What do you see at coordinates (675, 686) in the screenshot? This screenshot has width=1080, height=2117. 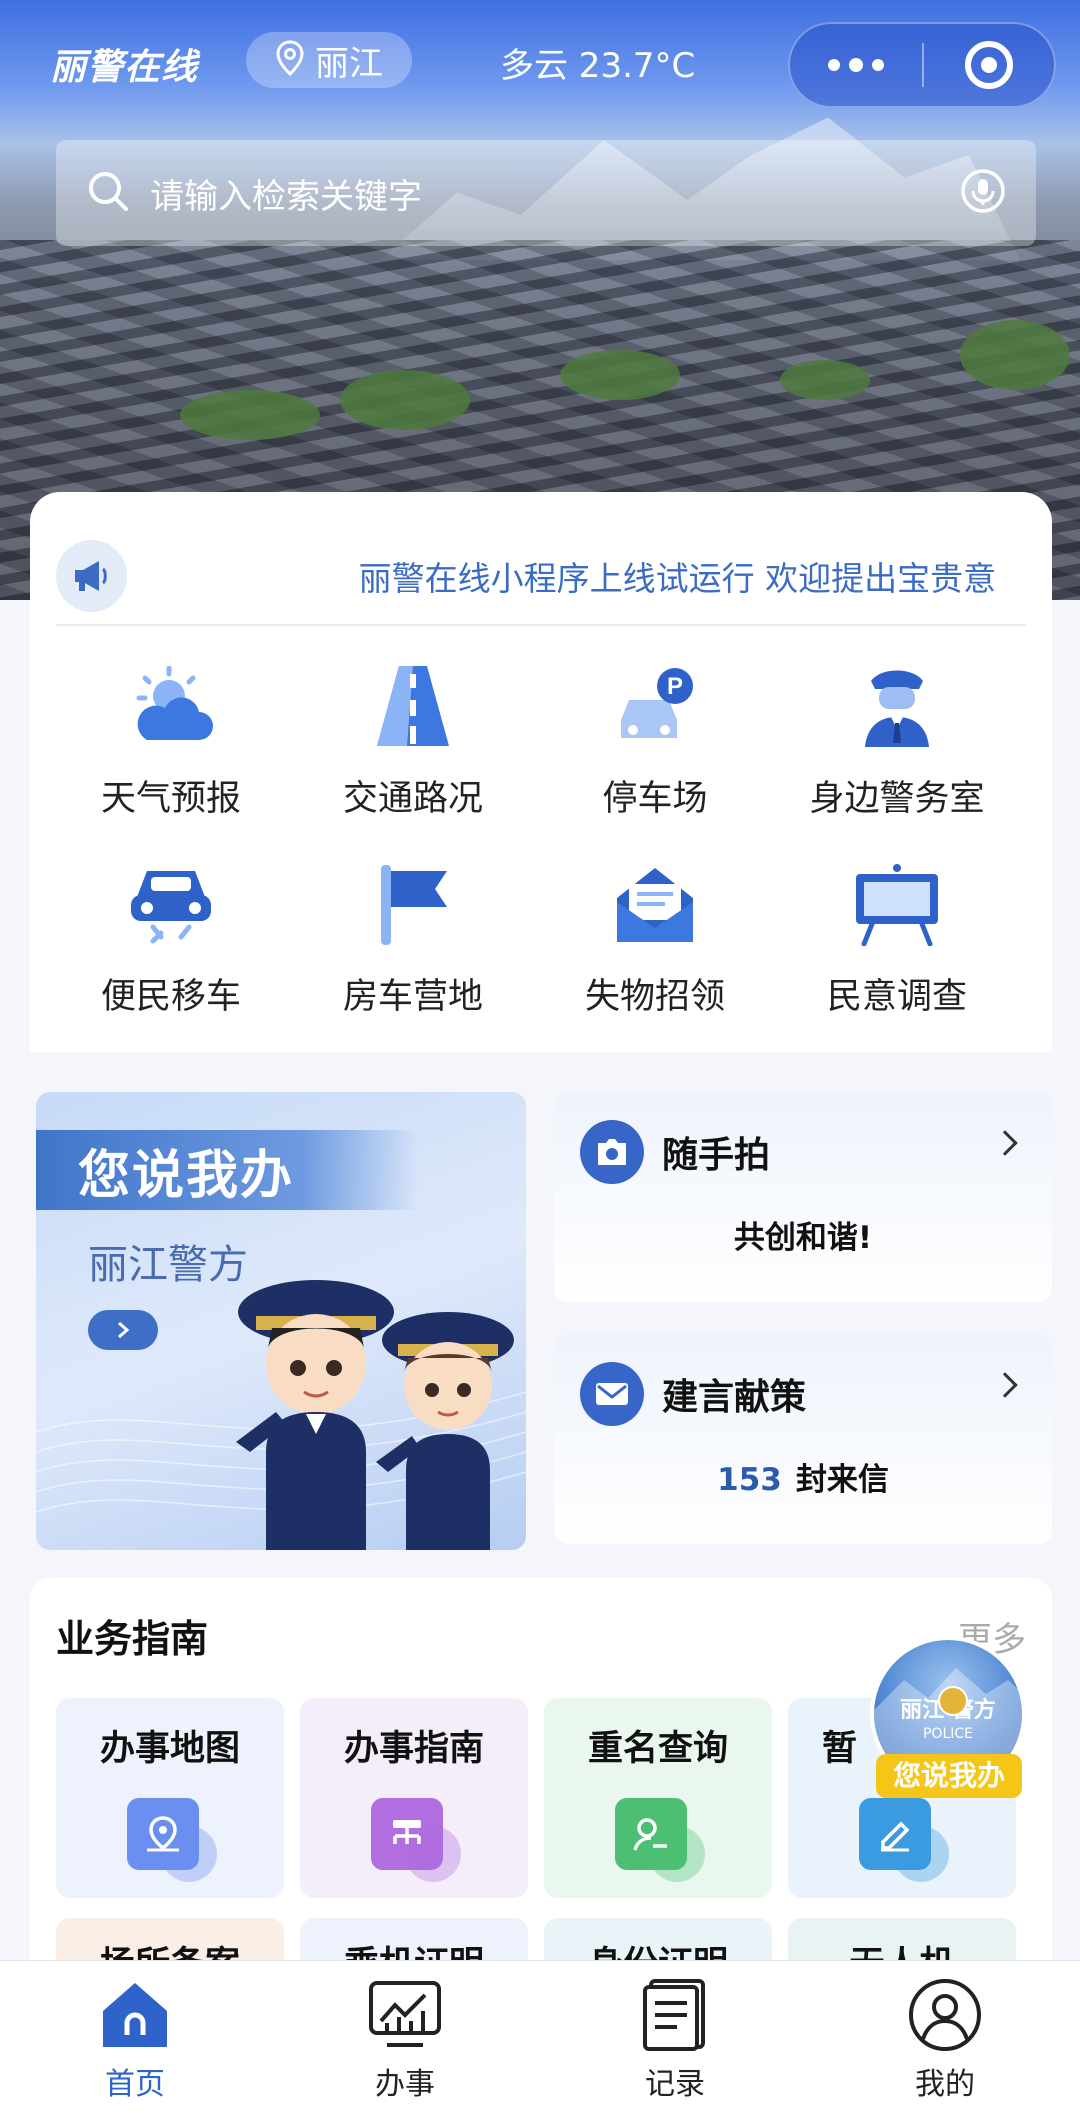 I see `svg-text: P` at bounding box center [675, 686].